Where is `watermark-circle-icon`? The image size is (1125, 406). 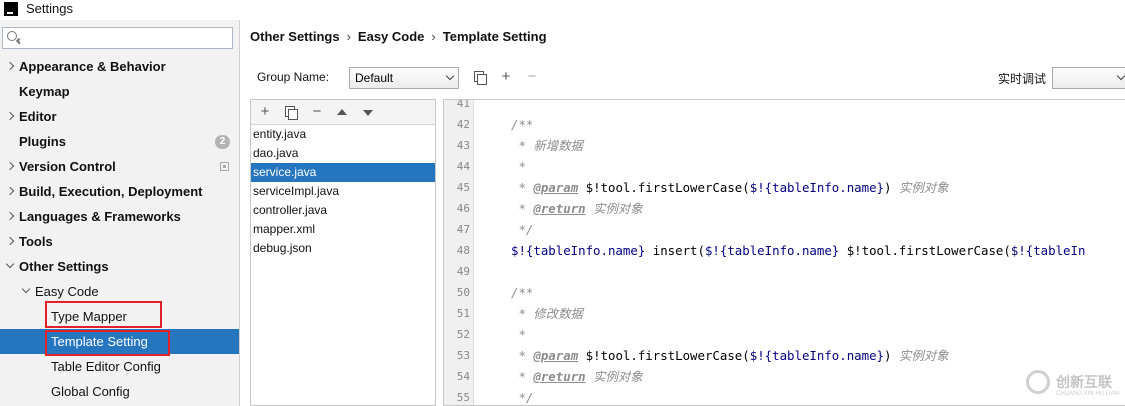 watermark-circle-icon is located at coordinates (1038, 382).